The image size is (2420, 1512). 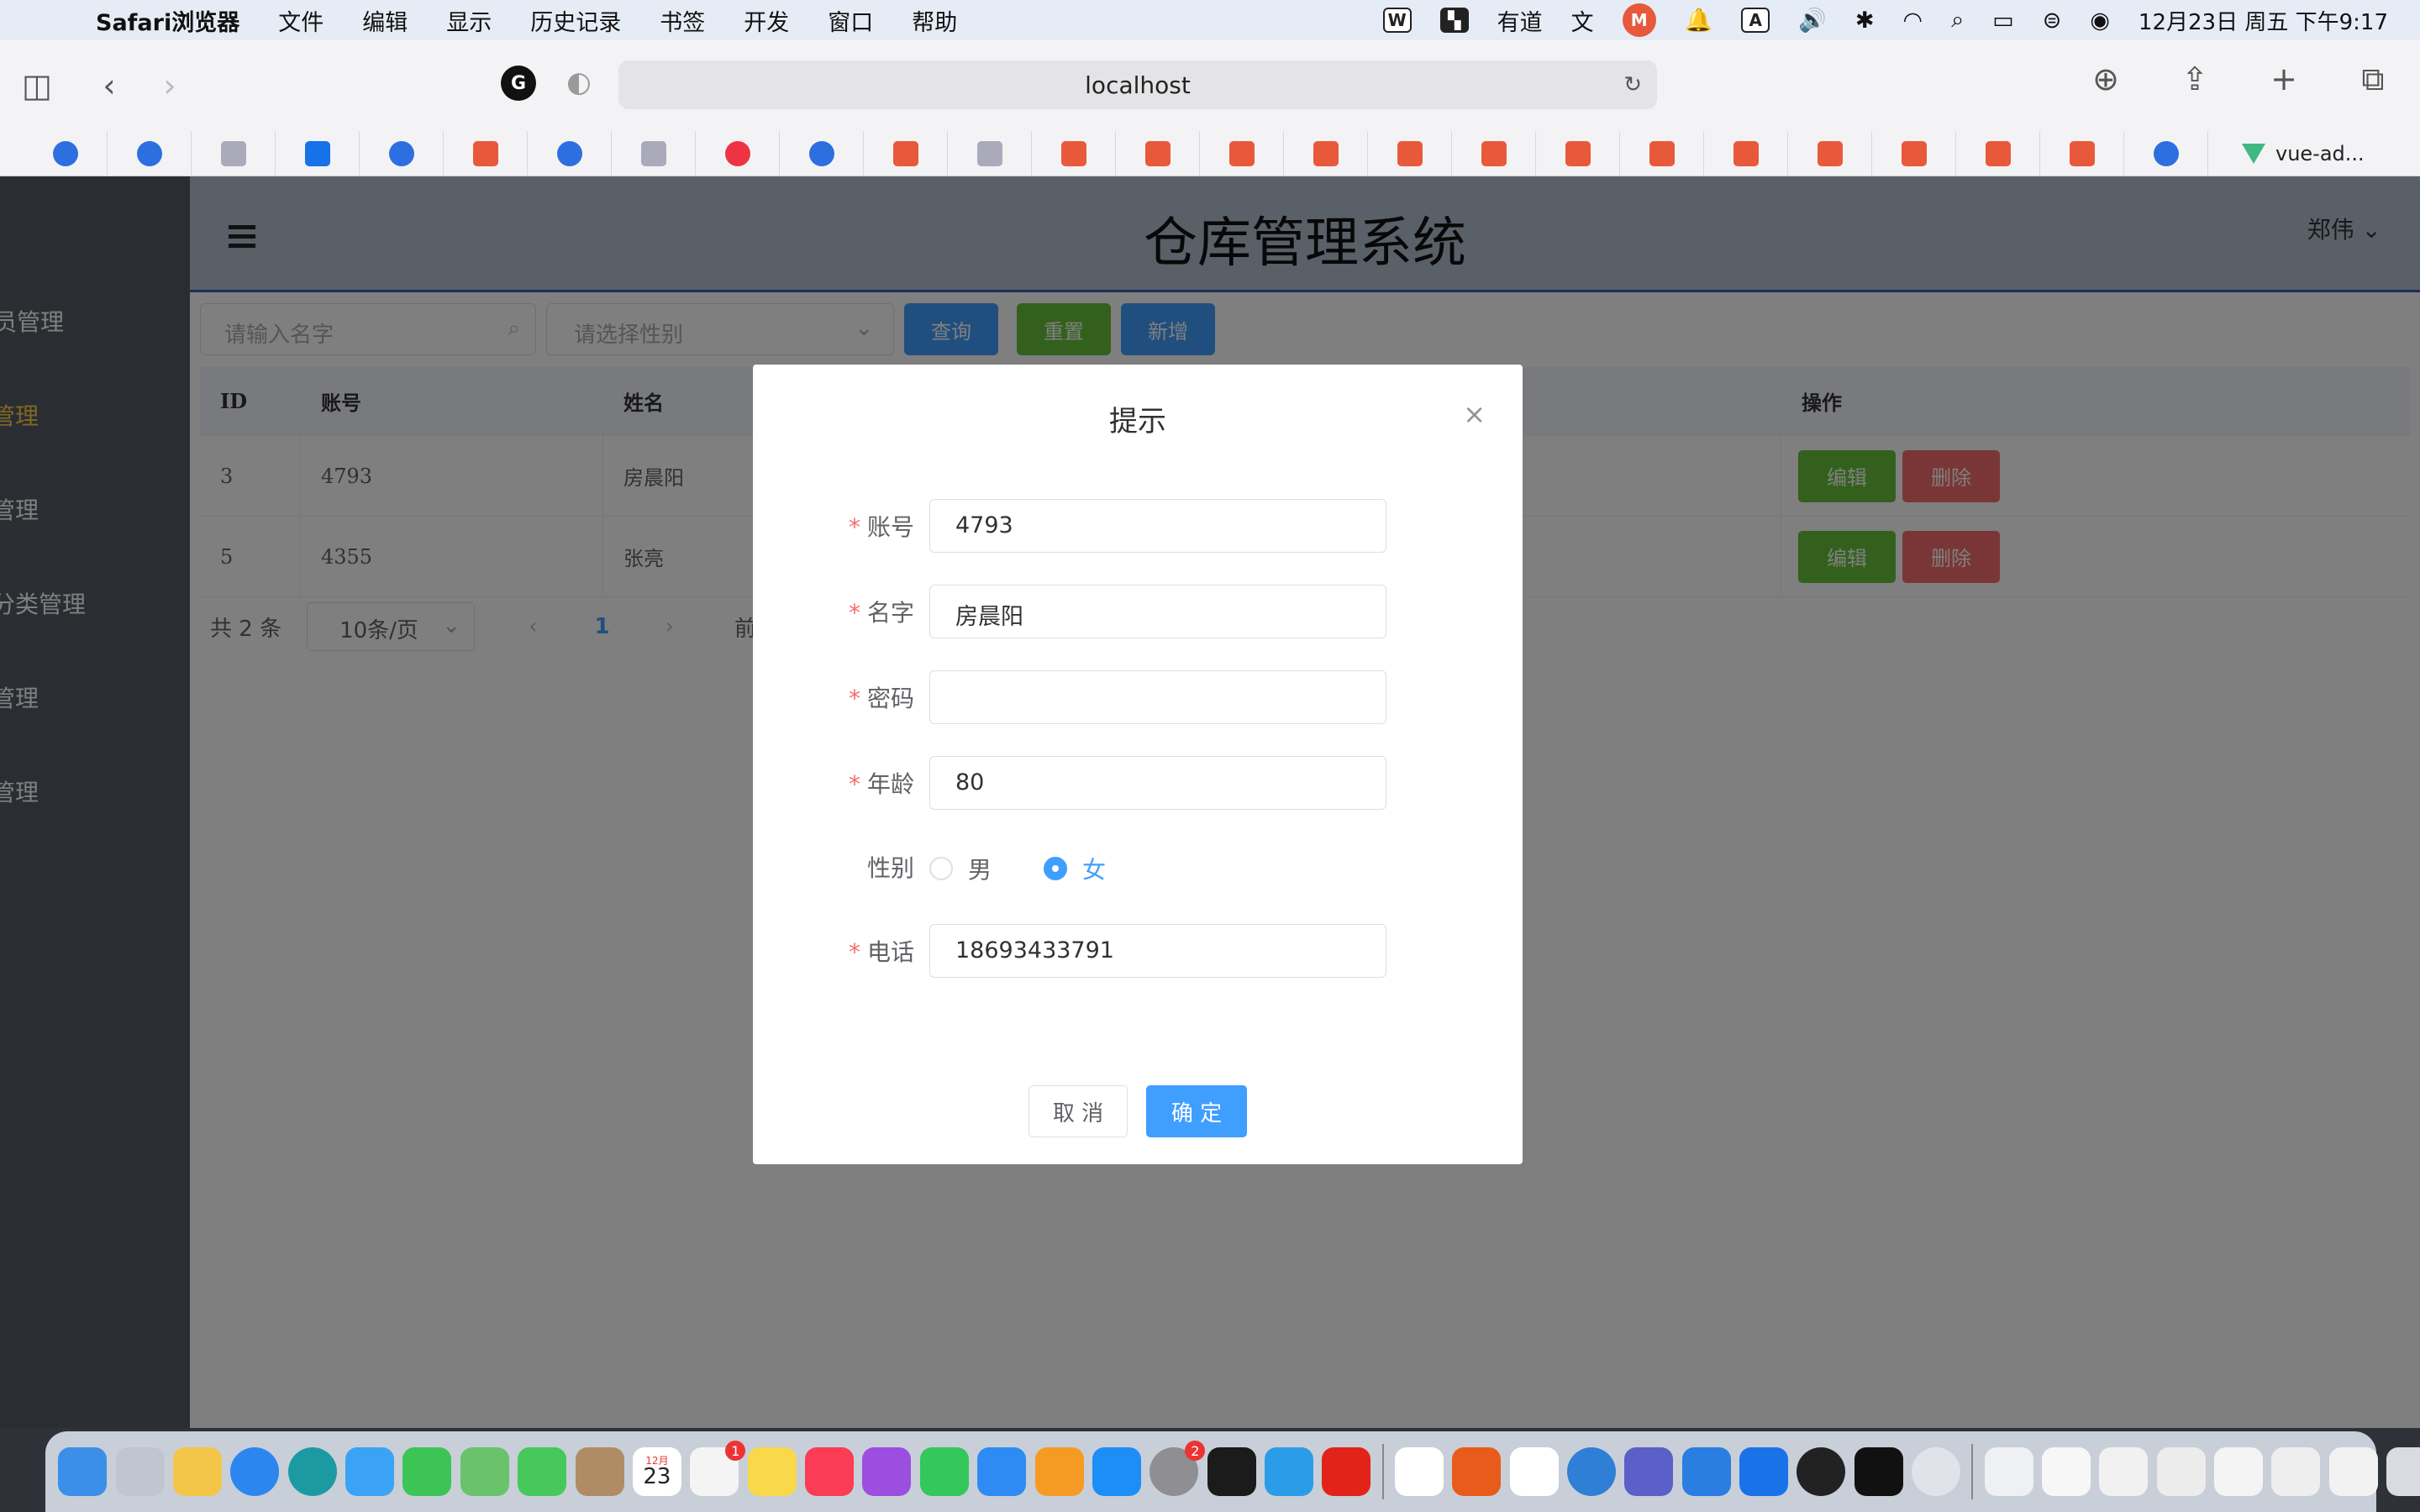 I want to click on bookmark-zhihu, so click(x=318, y=153).